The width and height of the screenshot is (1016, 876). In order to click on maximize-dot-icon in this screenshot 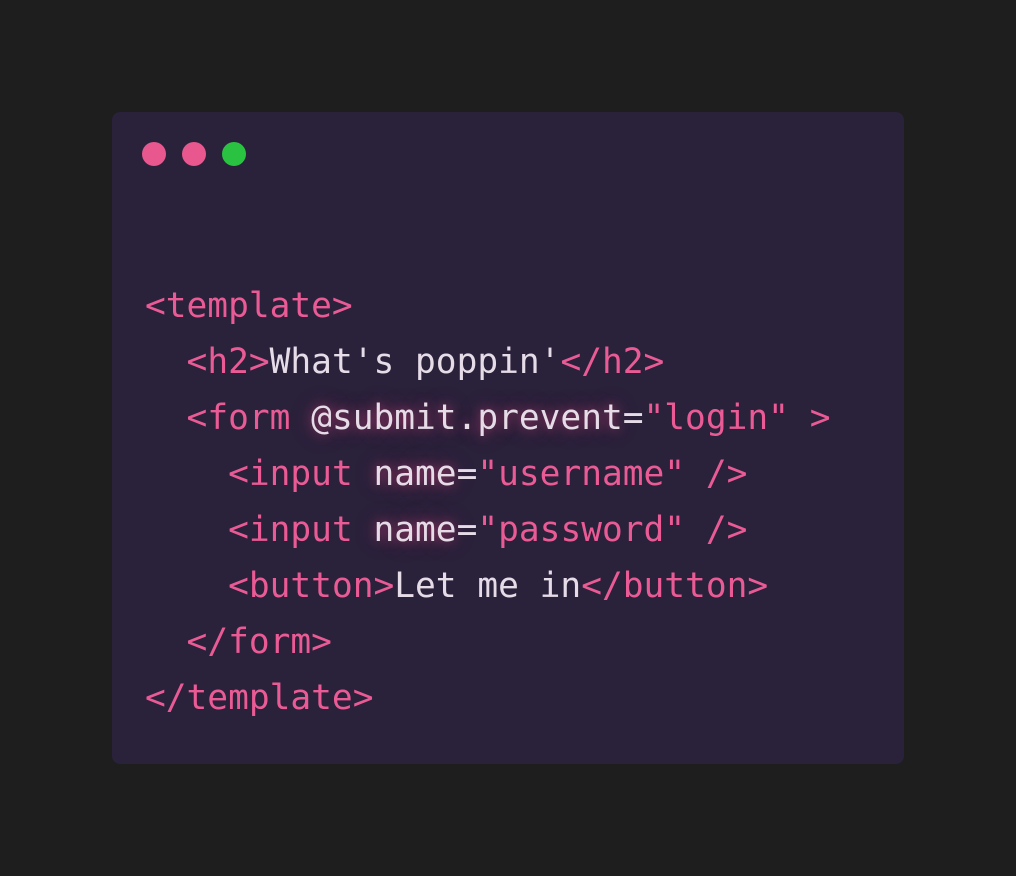, I will do `click(234, 154)`.